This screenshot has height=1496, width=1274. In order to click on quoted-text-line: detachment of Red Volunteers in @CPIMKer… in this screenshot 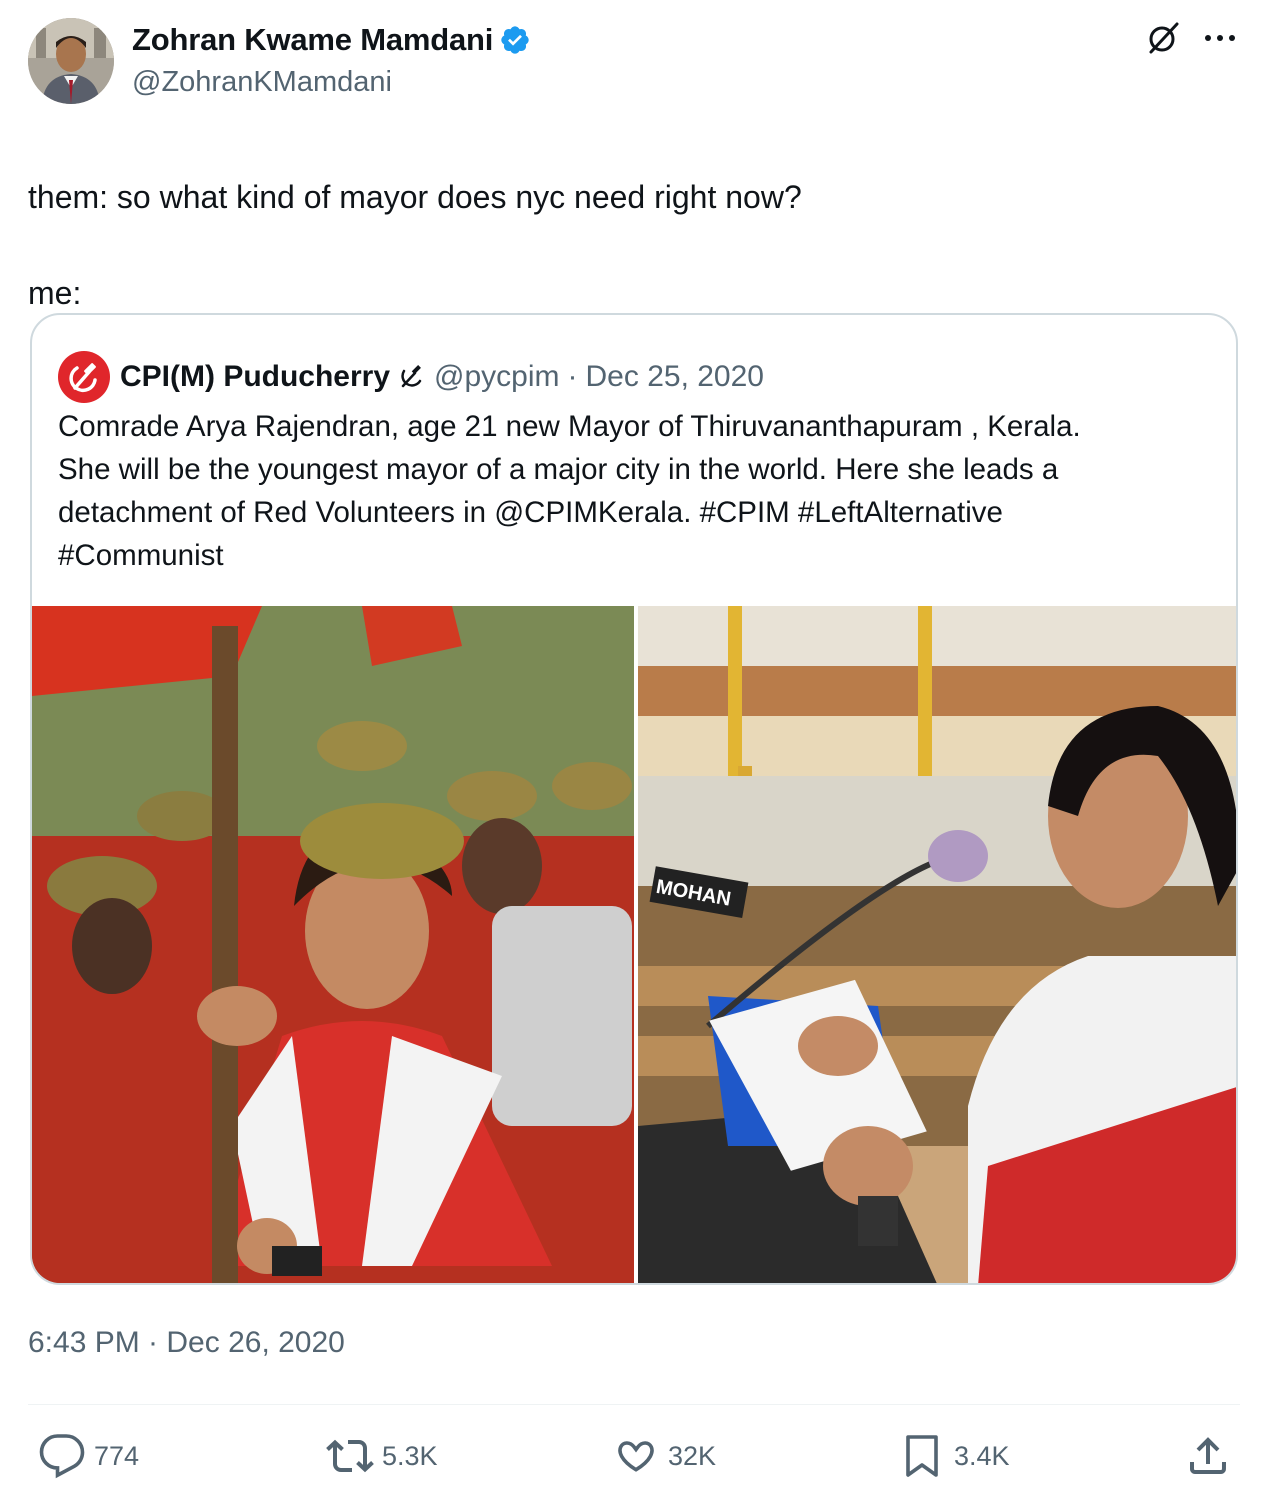, I will do `click(530, 512)`.